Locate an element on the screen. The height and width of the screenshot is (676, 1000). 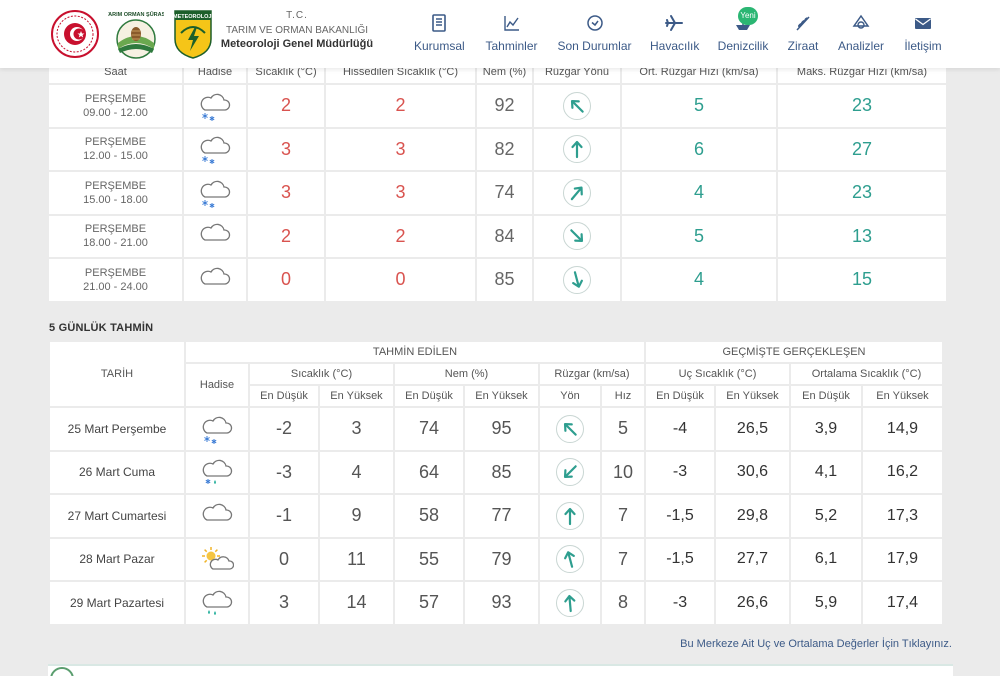
humidity-cell: 85 is located at coordinates (504, 280).